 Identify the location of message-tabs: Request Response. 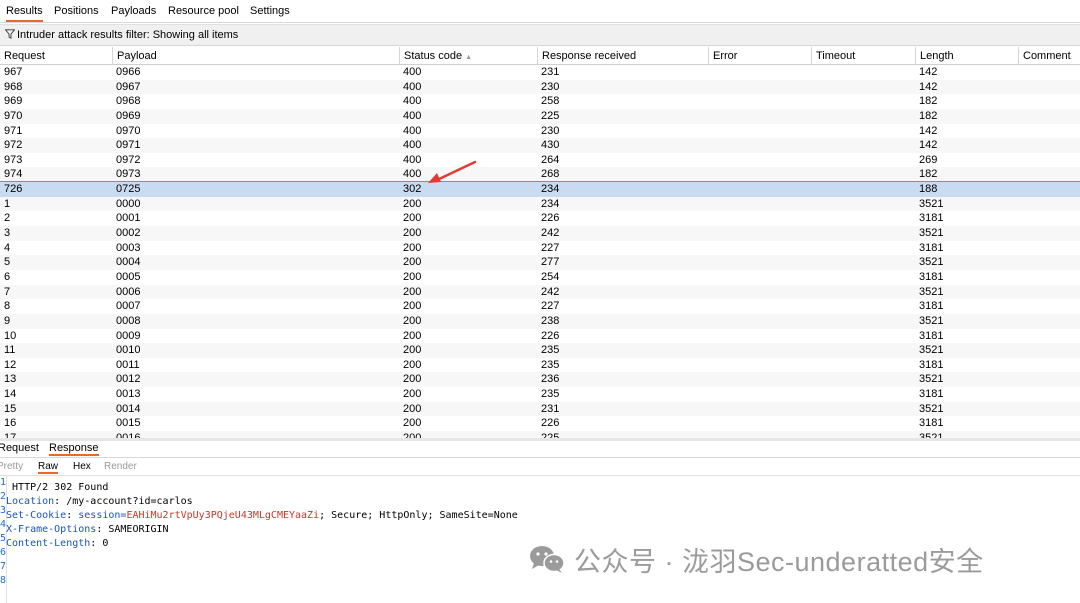
(540, 449).